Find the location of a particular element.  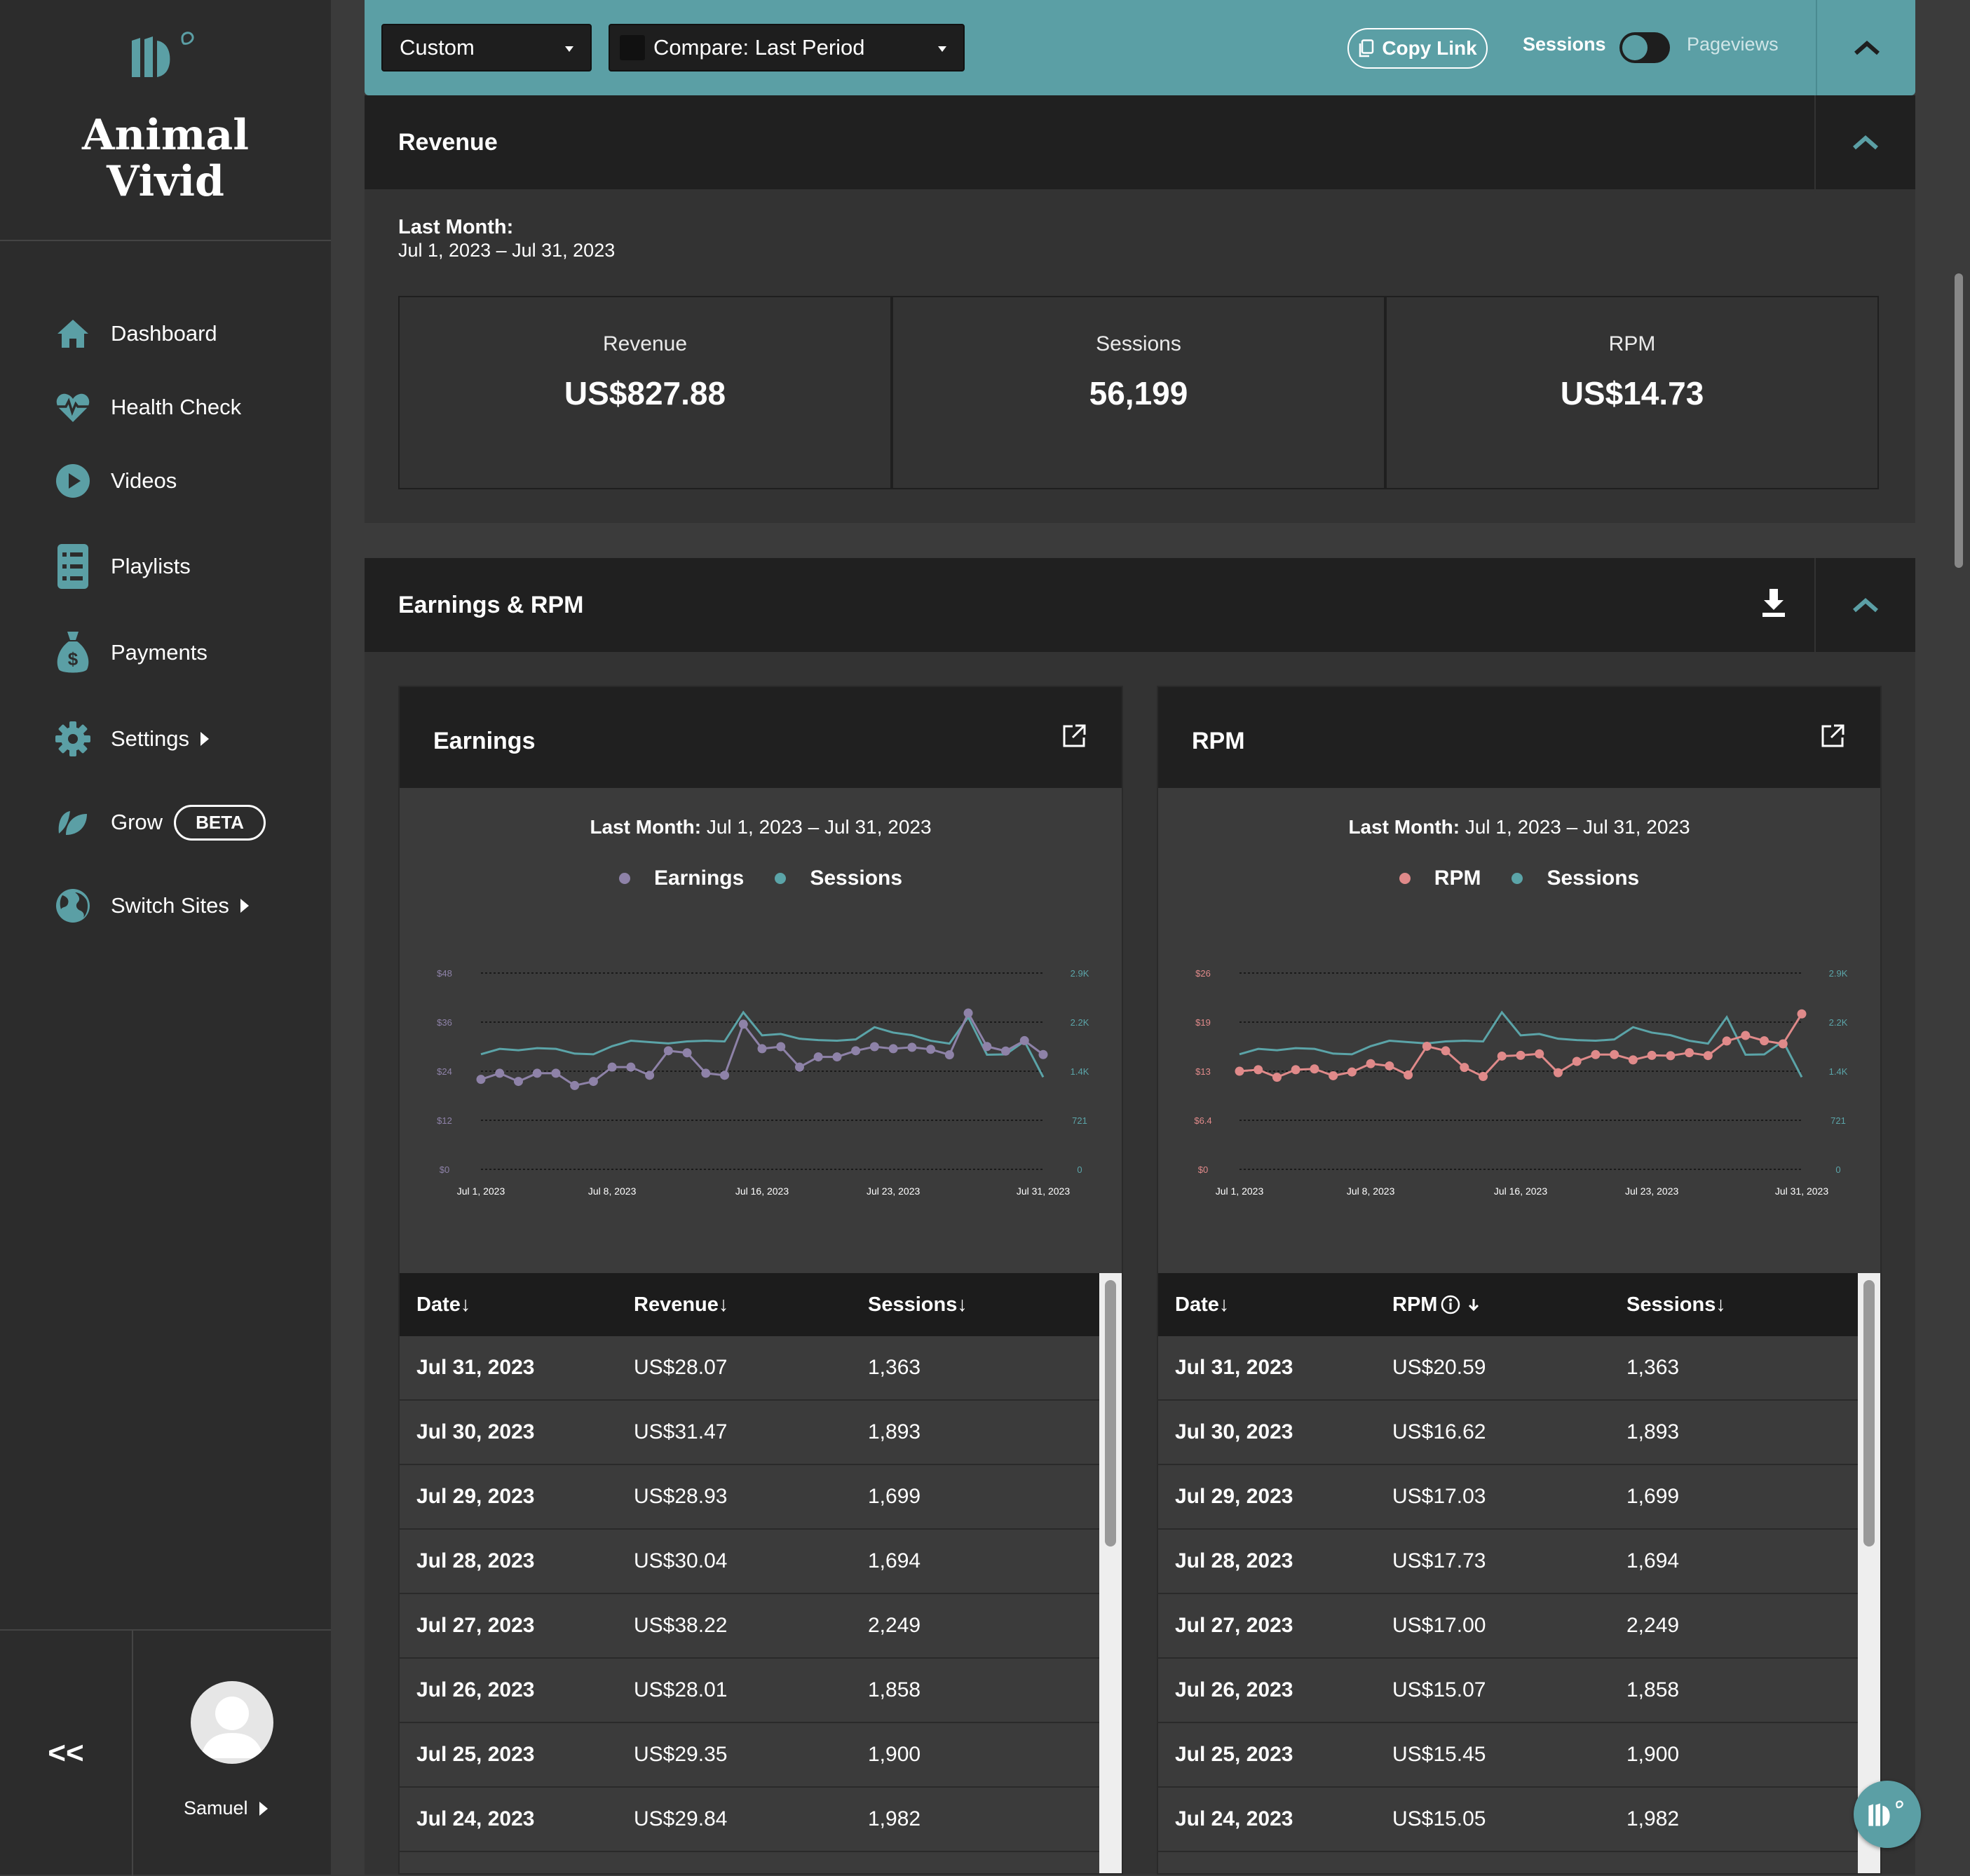

collapse-revenue-button is located at coordinates (1864, 142).